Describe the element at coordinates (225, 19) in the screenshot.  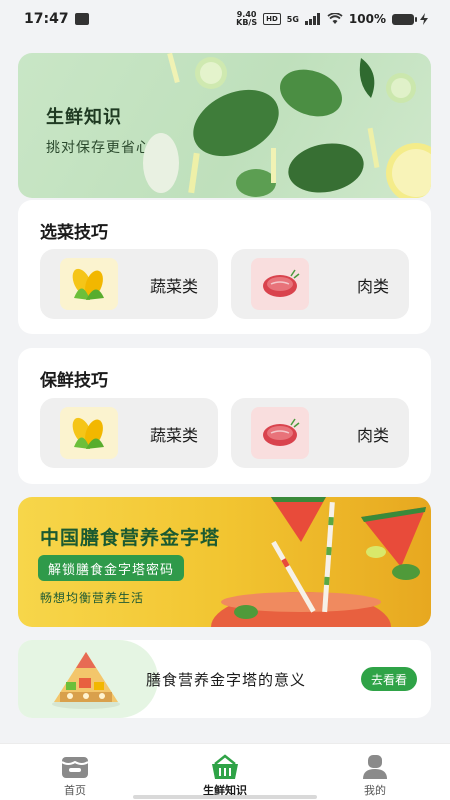
I see `status-bar: 17:47 9.40 KB/S HD 5G 100%` at that location.